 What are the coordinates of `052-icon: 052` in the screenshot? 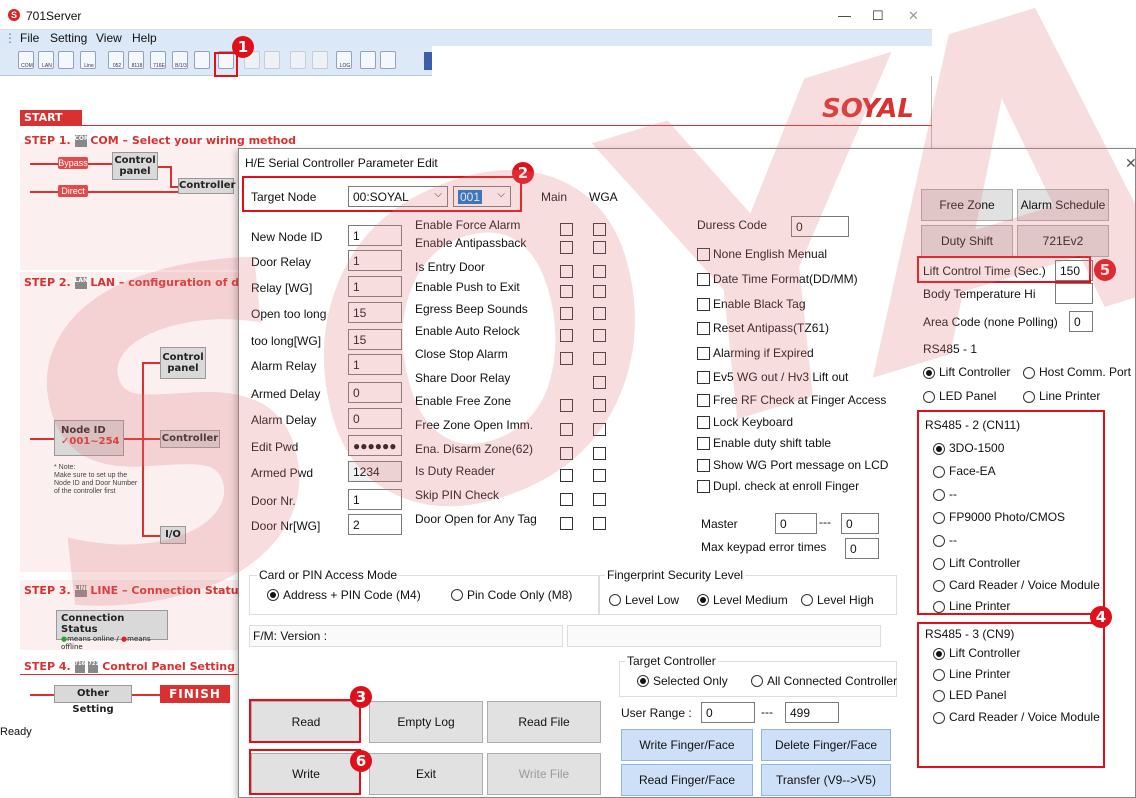 It's located at (116, 60).